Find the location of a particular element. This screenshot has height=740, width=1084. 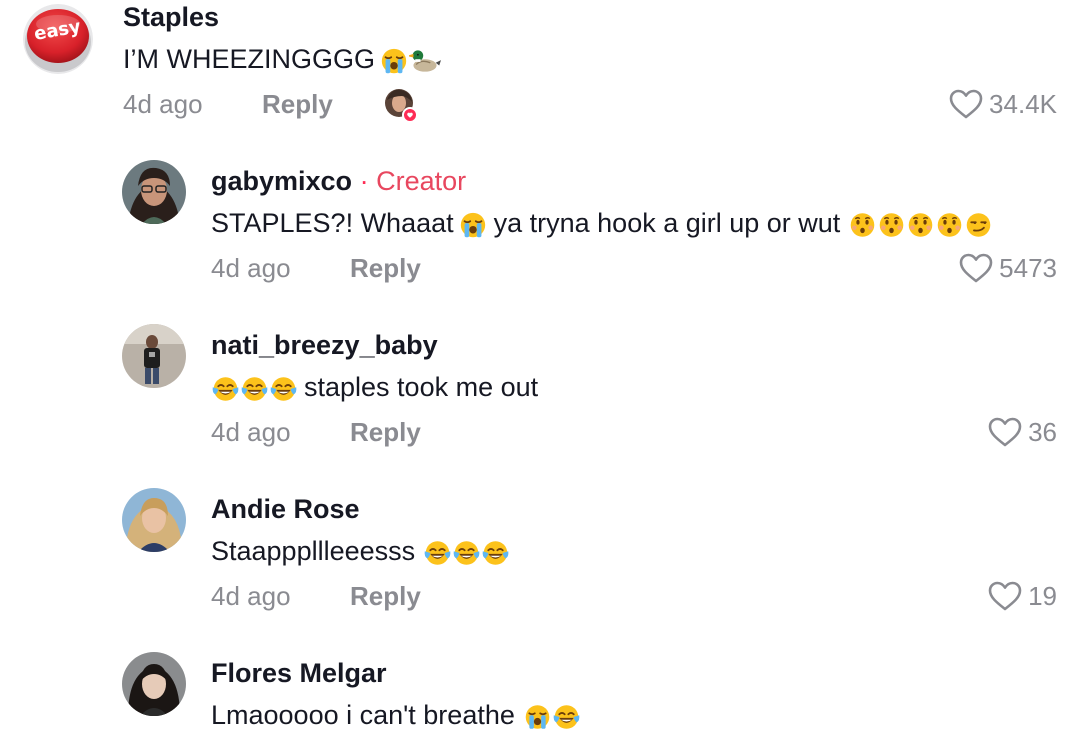

creator-liked-badge is located at coordinates (401, 105).